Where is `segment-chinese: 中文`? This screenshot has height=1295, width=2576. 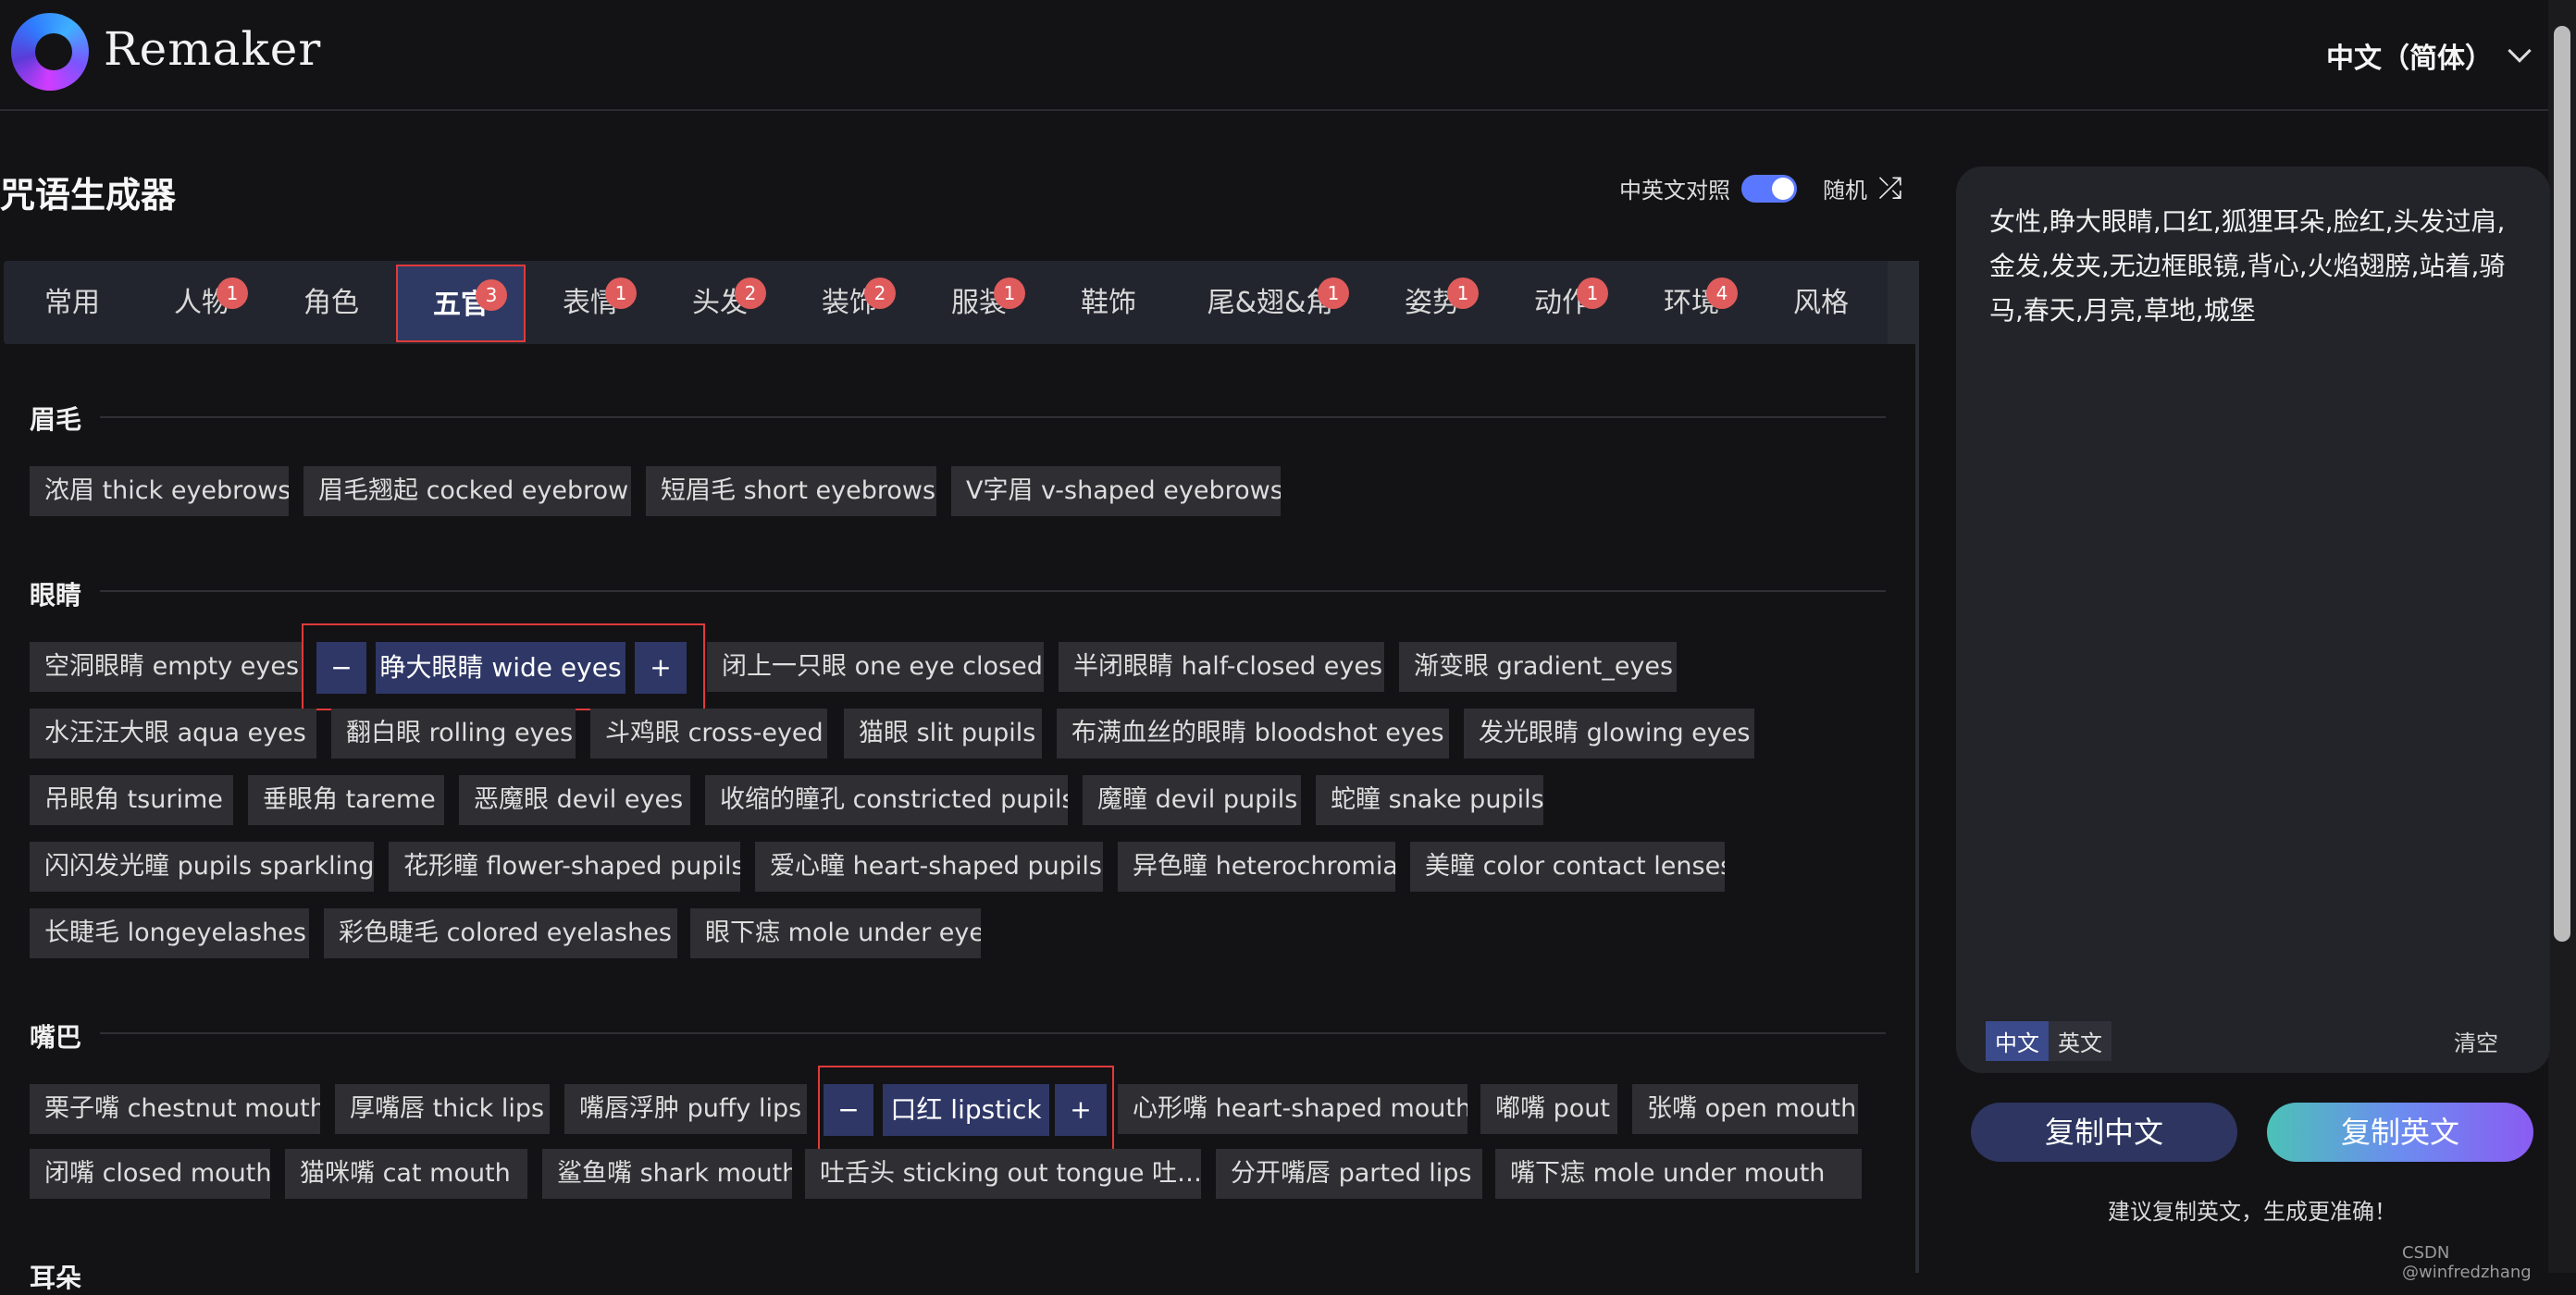 segment-chinese: 中文 is located at coordinates (2018, 1041).